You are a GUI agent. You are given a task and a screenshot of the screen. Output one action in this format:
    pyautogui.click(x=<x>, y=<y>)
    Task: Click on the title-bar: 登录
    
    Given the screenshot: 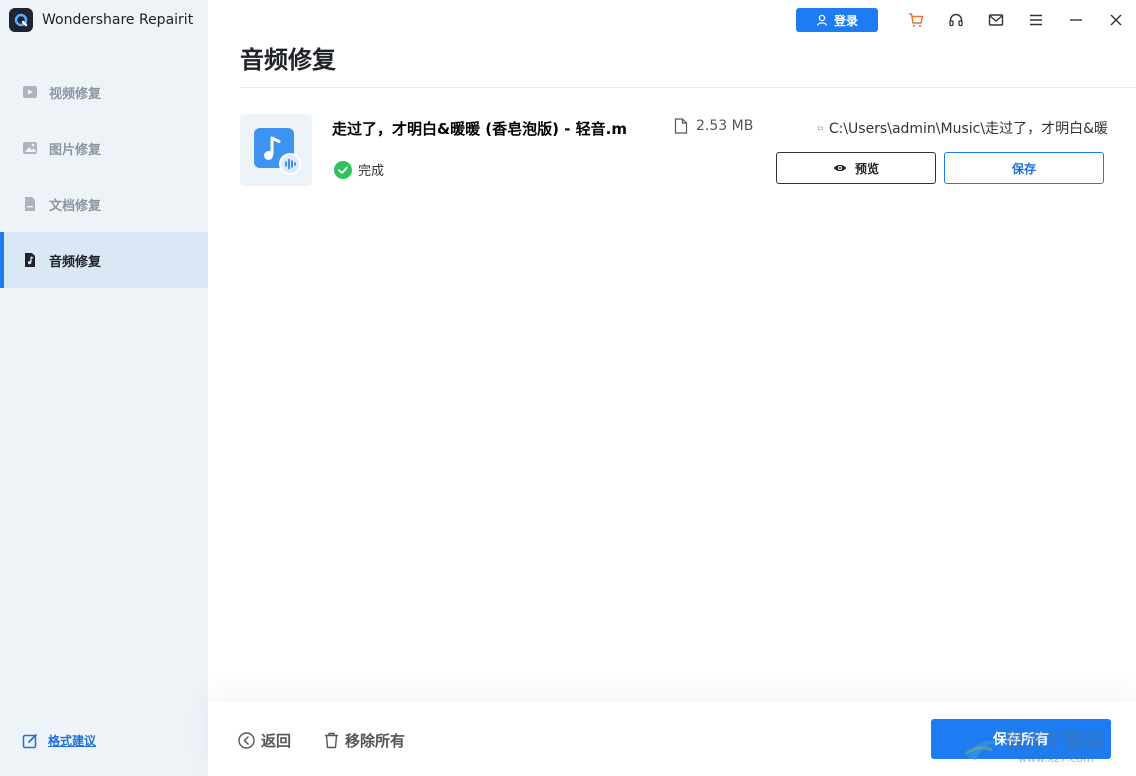 What is the action you would take?
    pyautogui.click(x=966, y=20)
    